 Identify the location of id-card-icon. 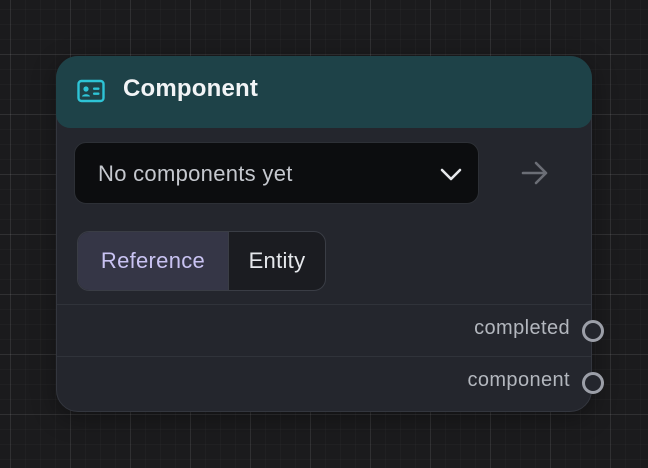
(91, 91).